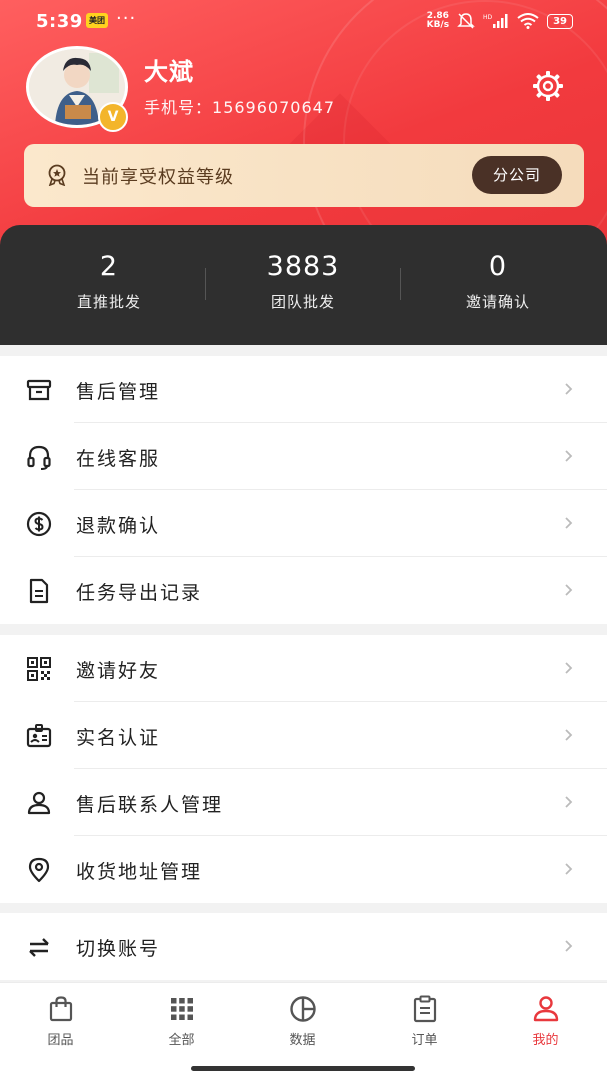 The height and width of the screenshot is (1081, 607). I want to click on menu-group-switch: 切换账号, so click(303, 946).